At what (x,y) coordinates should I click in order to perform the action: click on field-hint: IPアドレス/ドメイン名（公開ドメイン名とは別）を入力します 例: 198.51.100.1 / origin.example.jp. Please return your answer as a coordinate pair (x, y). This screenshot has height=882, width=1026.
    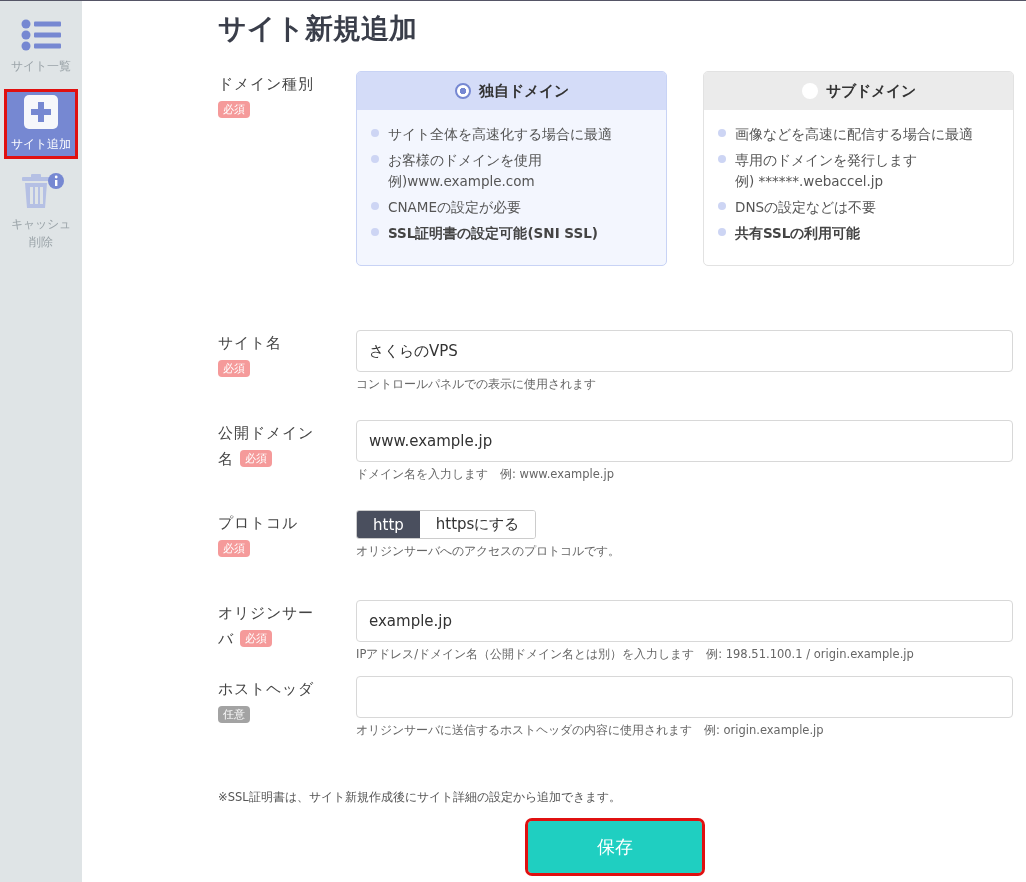
    Looking at the image, I should click on (635, 654).